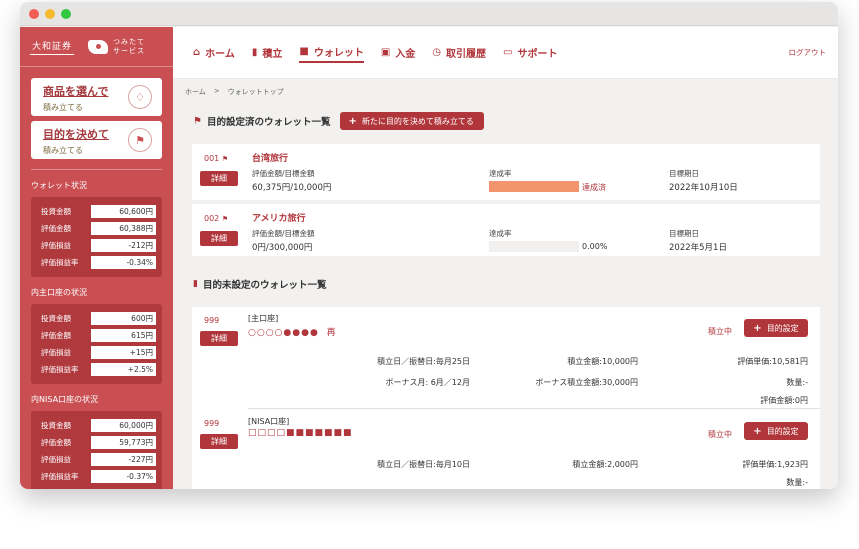 The height and width of the screenshot is (549, 859). I want to click on stat-row: 評価金額 59,773円, so click(98, 442).